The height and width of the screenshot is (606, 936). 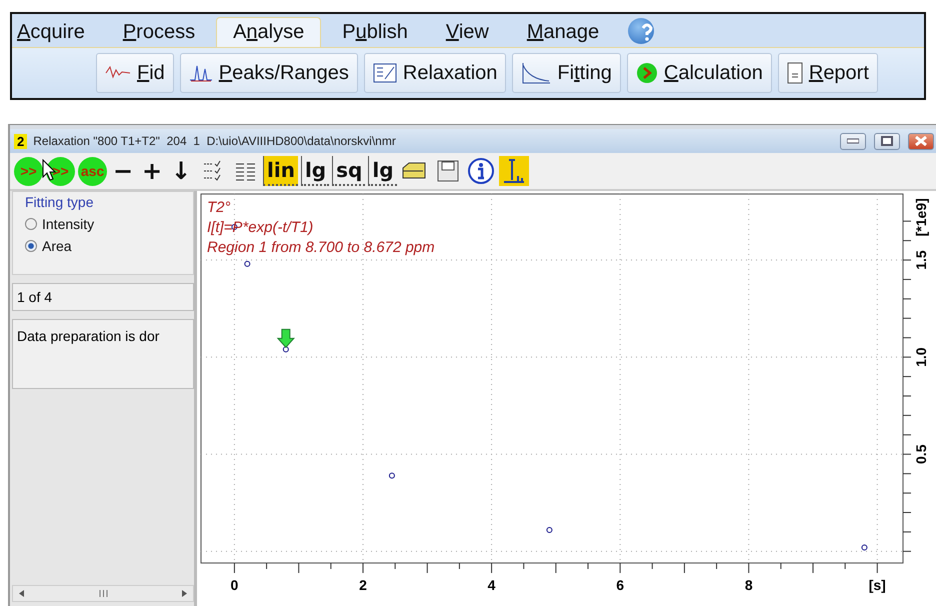 I want to click on ribbon-button: Relaxation, so click(x=435, y=73).